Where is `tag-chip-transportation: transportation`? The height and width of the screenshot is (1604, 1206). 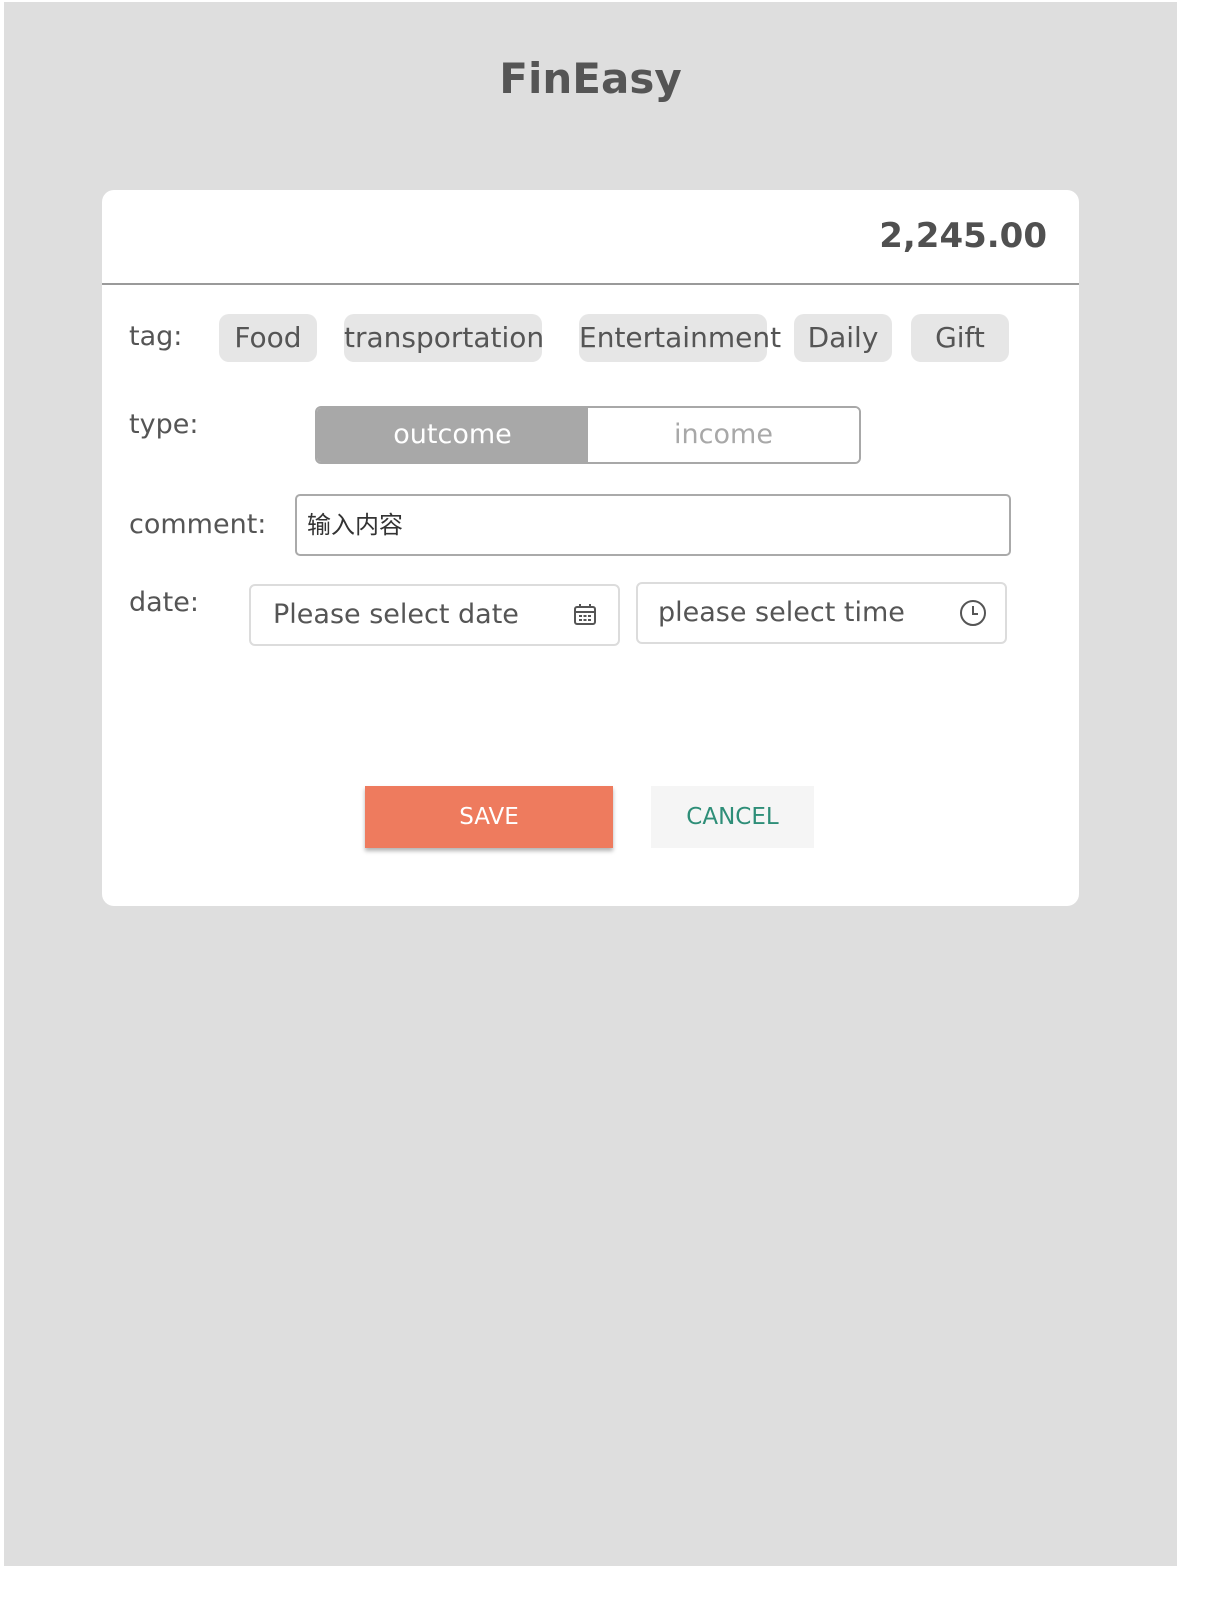 tag-chip-transportation: transportation is located at coordinates (444, 338).